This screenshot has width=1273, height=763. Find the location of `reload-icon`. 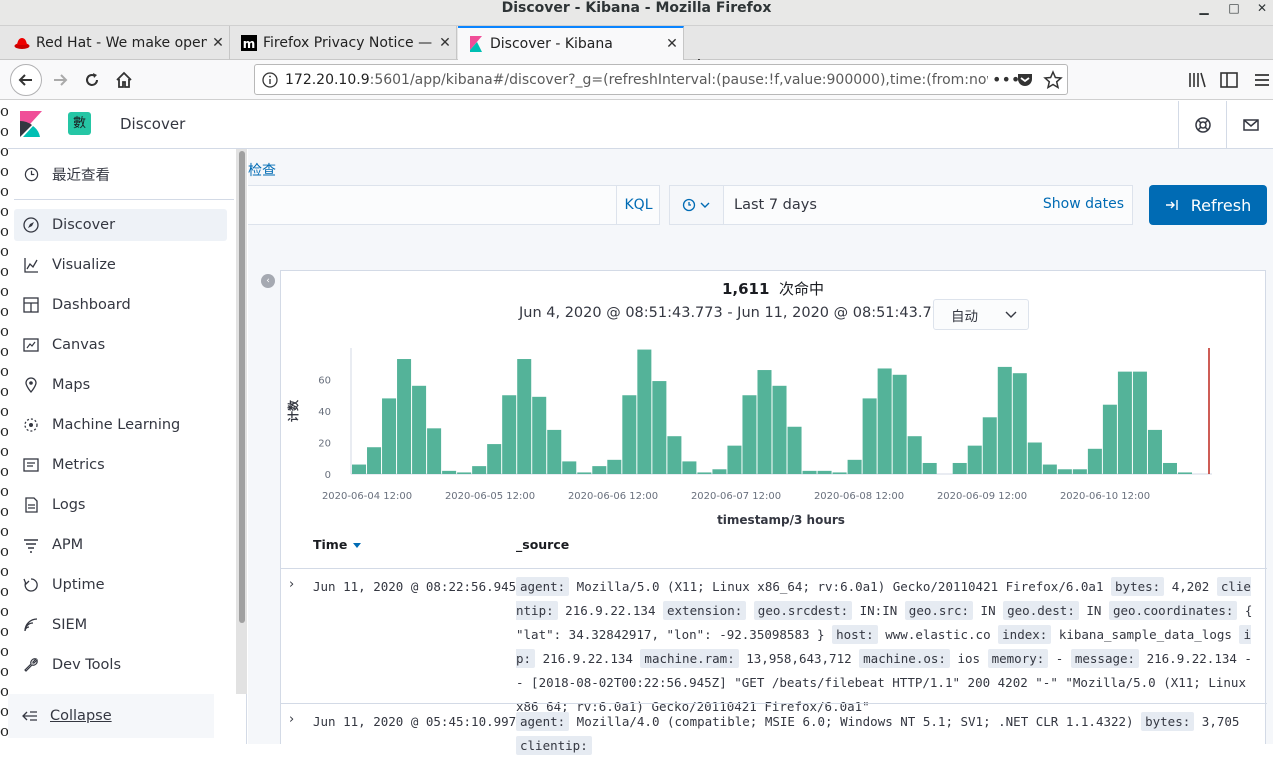

reload-icon is located at coordinates (92, 79).